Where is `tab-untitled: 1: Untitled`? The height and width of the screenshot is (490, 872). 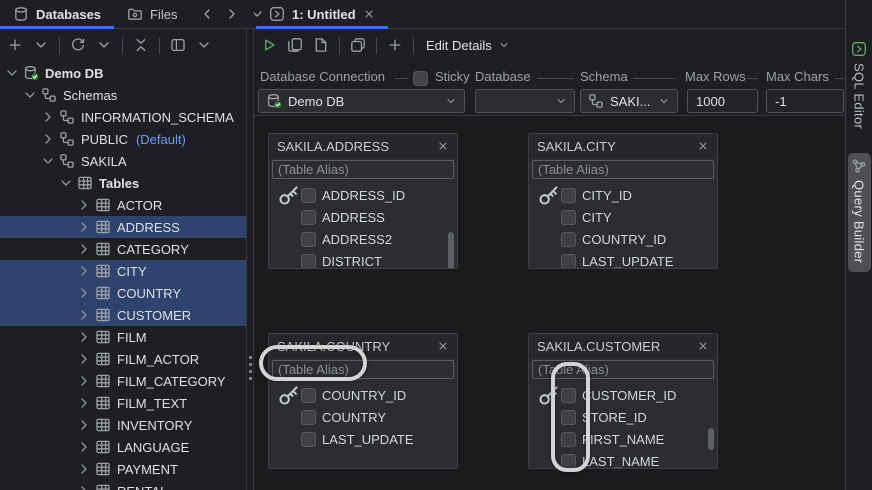 tab-untitled: 1: Untitled is located at coordinates (322, 14).